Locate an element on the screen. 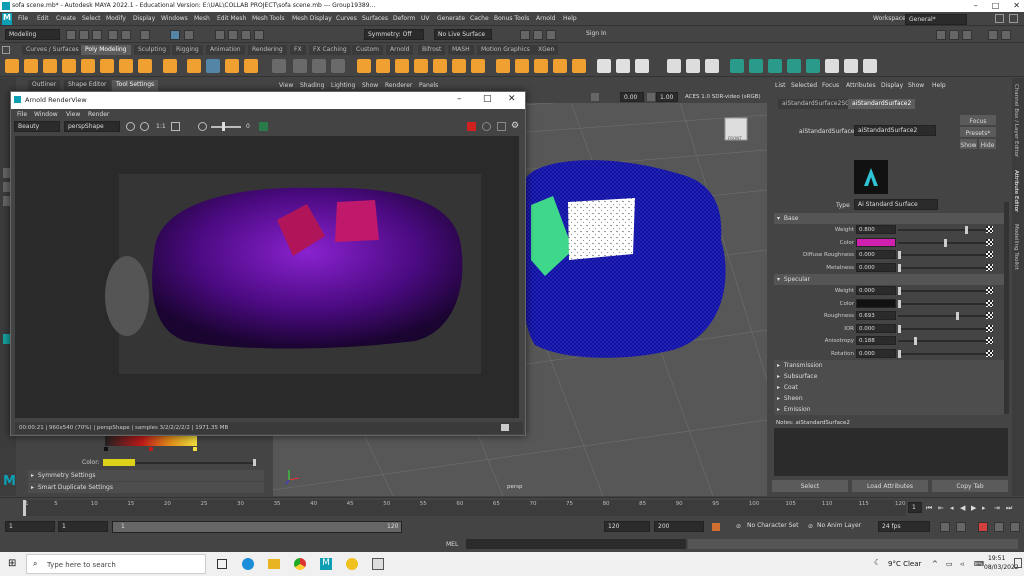 This screenshot has width=1024, height=576. rv-menu-file: File is located at coordinates (22, 114).